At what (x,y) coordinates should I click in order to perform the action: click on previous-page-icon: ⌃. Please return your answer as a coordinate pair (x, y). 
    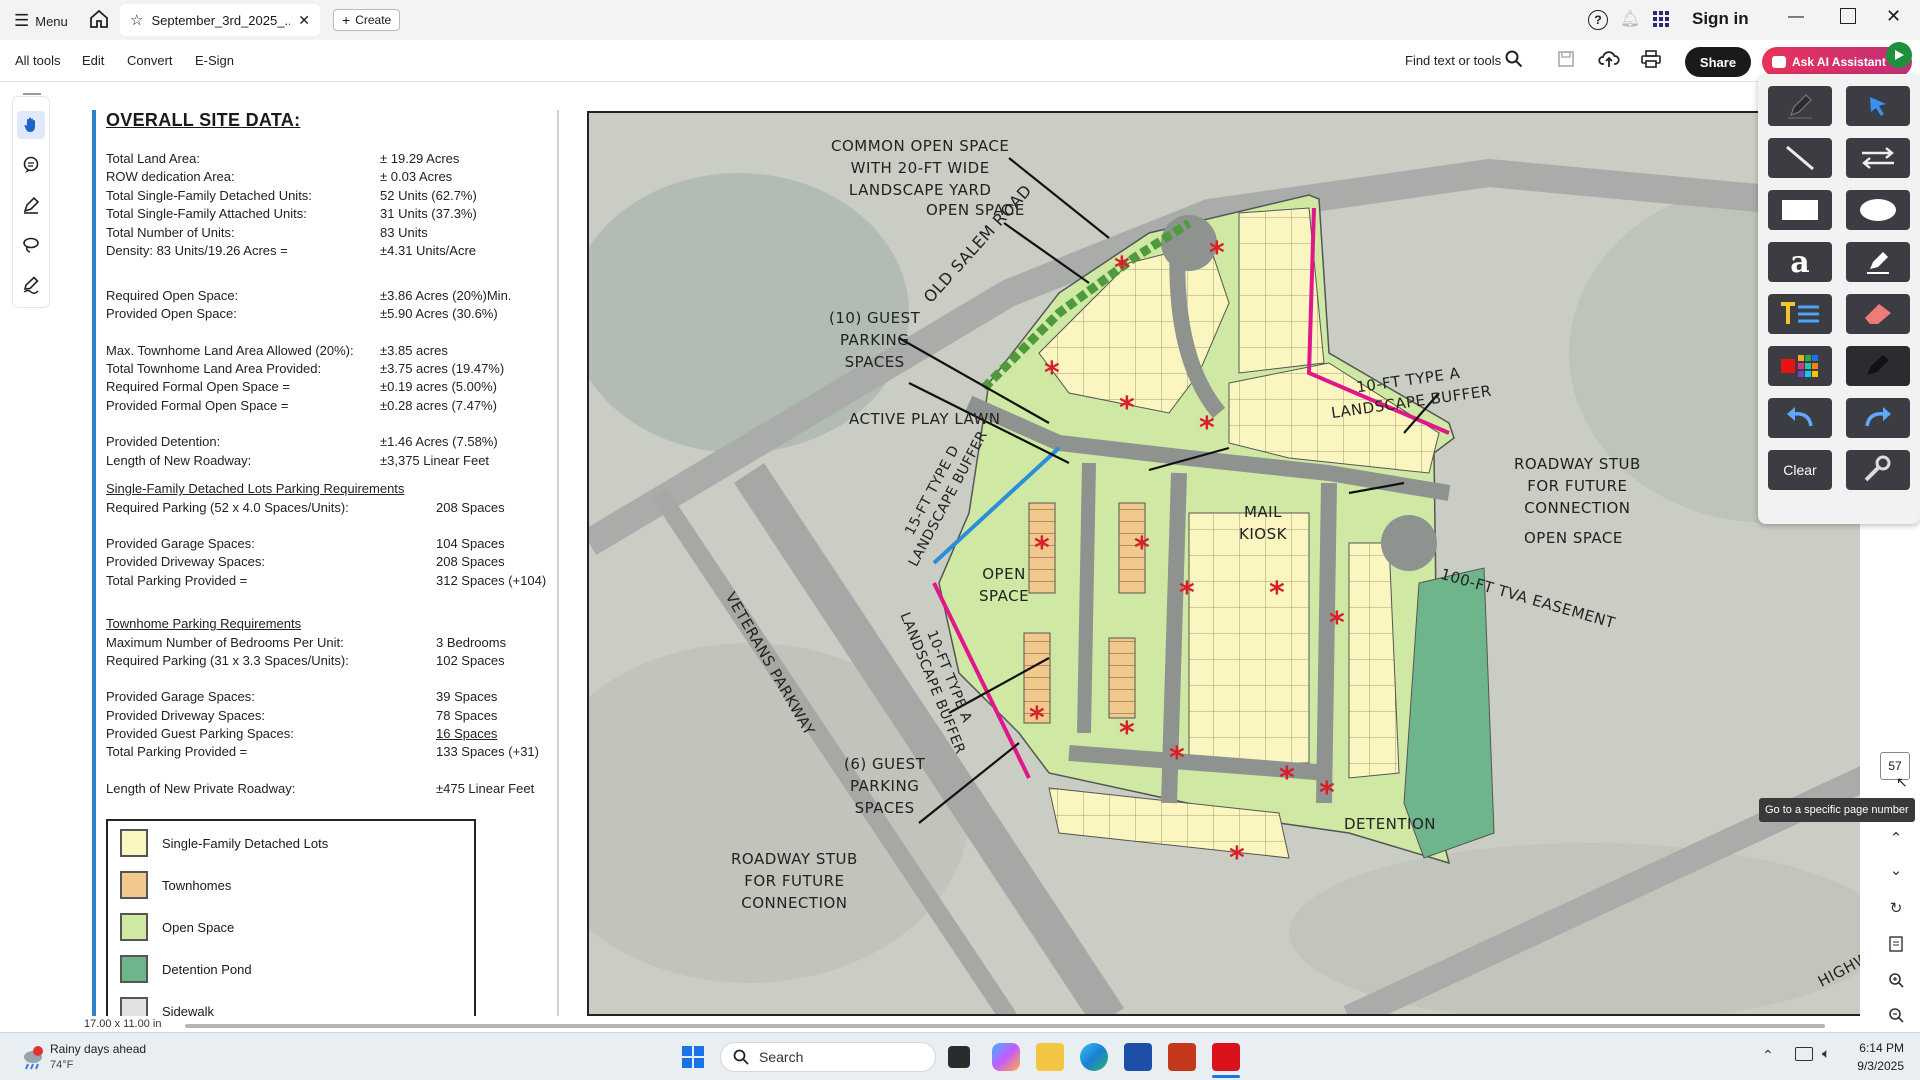
    Looking at the image, I should click on (1896, 838).